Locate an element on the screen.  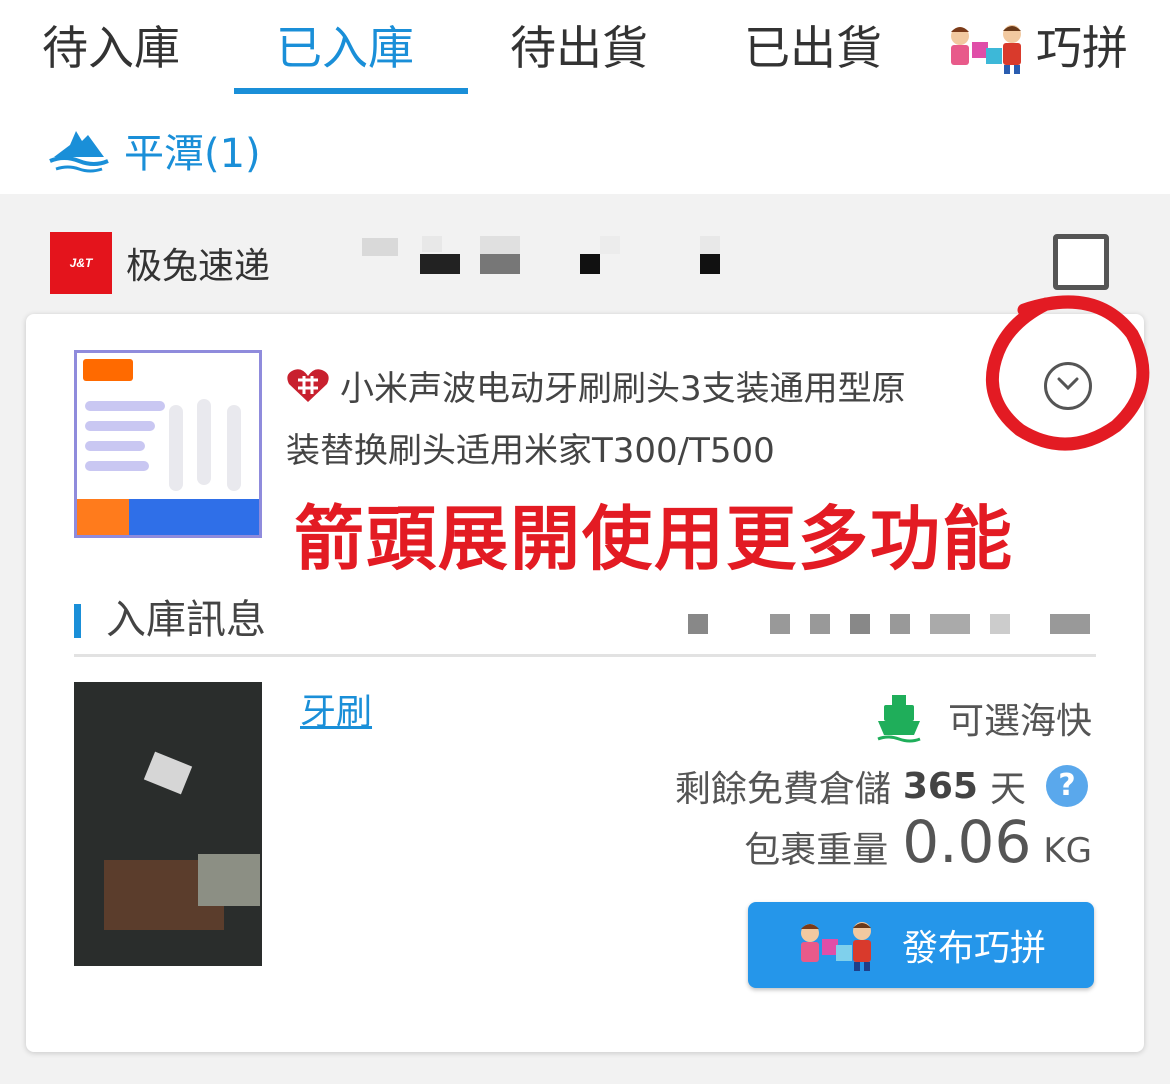
publish-label: 發布巧拼 is located at coordinates (973, 948).